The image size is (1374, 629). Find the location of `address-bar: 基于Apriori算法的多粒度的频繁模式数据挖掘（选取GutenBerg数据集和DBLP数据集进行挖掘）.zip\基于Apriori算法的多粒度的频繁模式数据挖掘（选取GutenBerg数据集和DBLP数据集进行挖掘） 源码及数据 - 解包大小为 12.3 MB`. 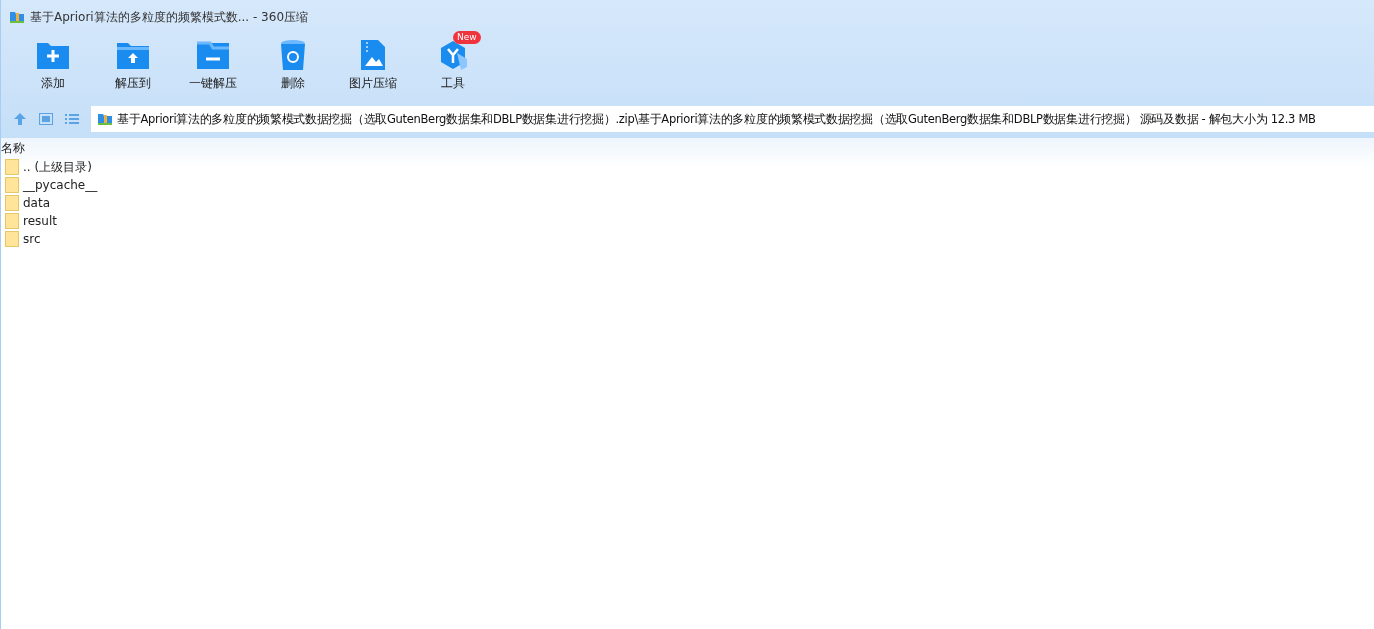

address-bar: 基于Apriori算法的多粒度的频繁模式数据挖掘（选取GutenBerg数据集和DBLP数据集进行挖掘）.zip\基于Apriori算法的多粒度的频繁模式数据挖掘（选取GutenBerg数据集和DBLP数据集进行挖掘） 源码及数据 - 解包大小为 12.3 MB is located at coordinates (732, 119).